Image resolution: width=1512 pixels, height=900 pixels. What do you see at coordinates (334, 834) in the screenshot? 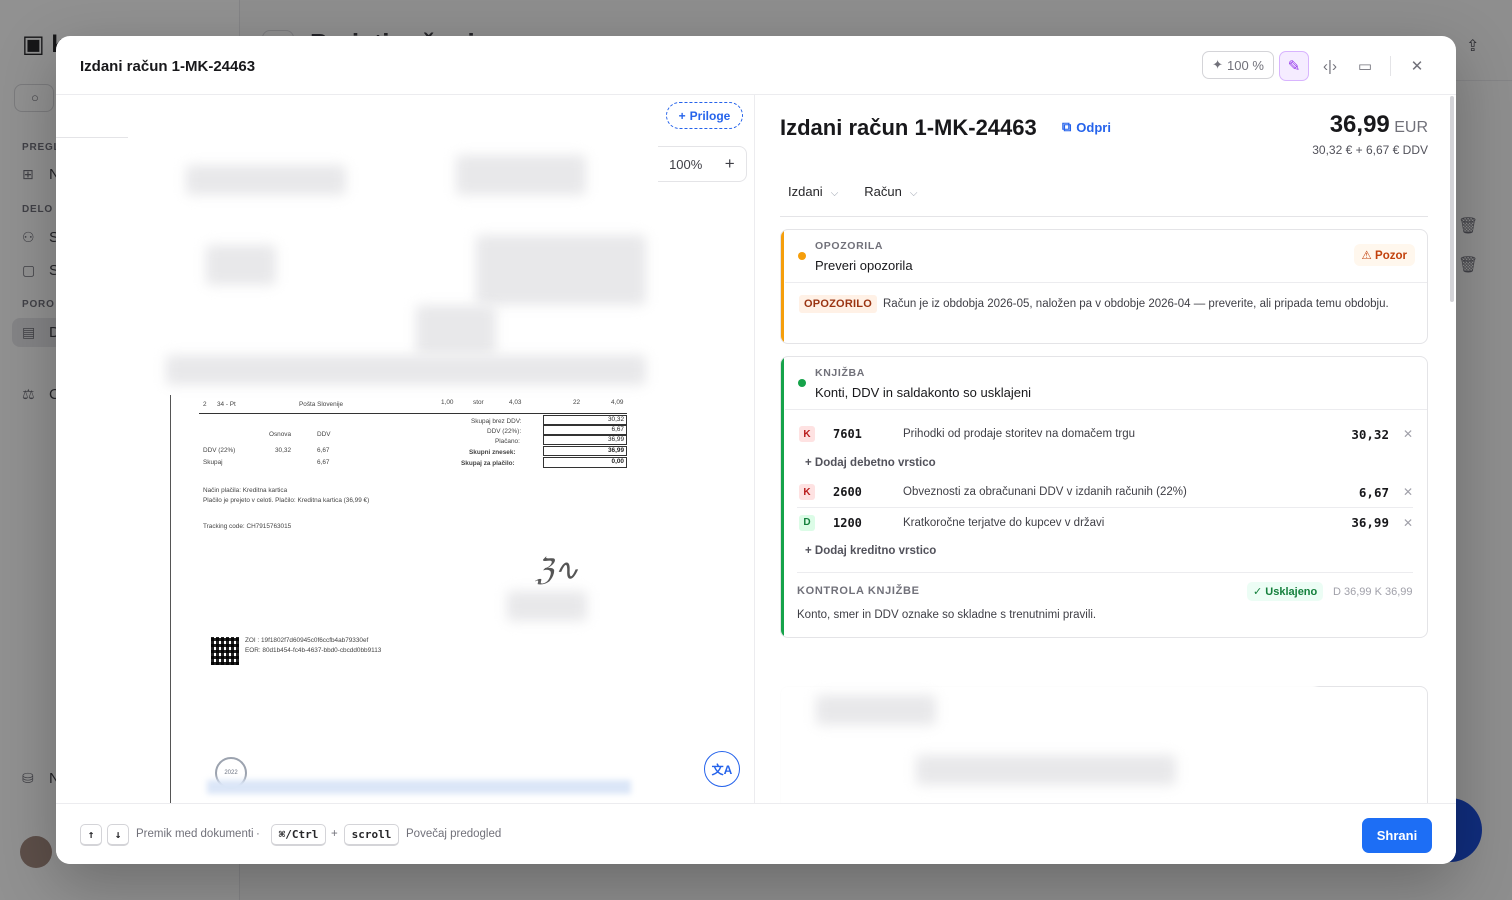
I see `plus-sign: +` at bounding box center [334, 834].